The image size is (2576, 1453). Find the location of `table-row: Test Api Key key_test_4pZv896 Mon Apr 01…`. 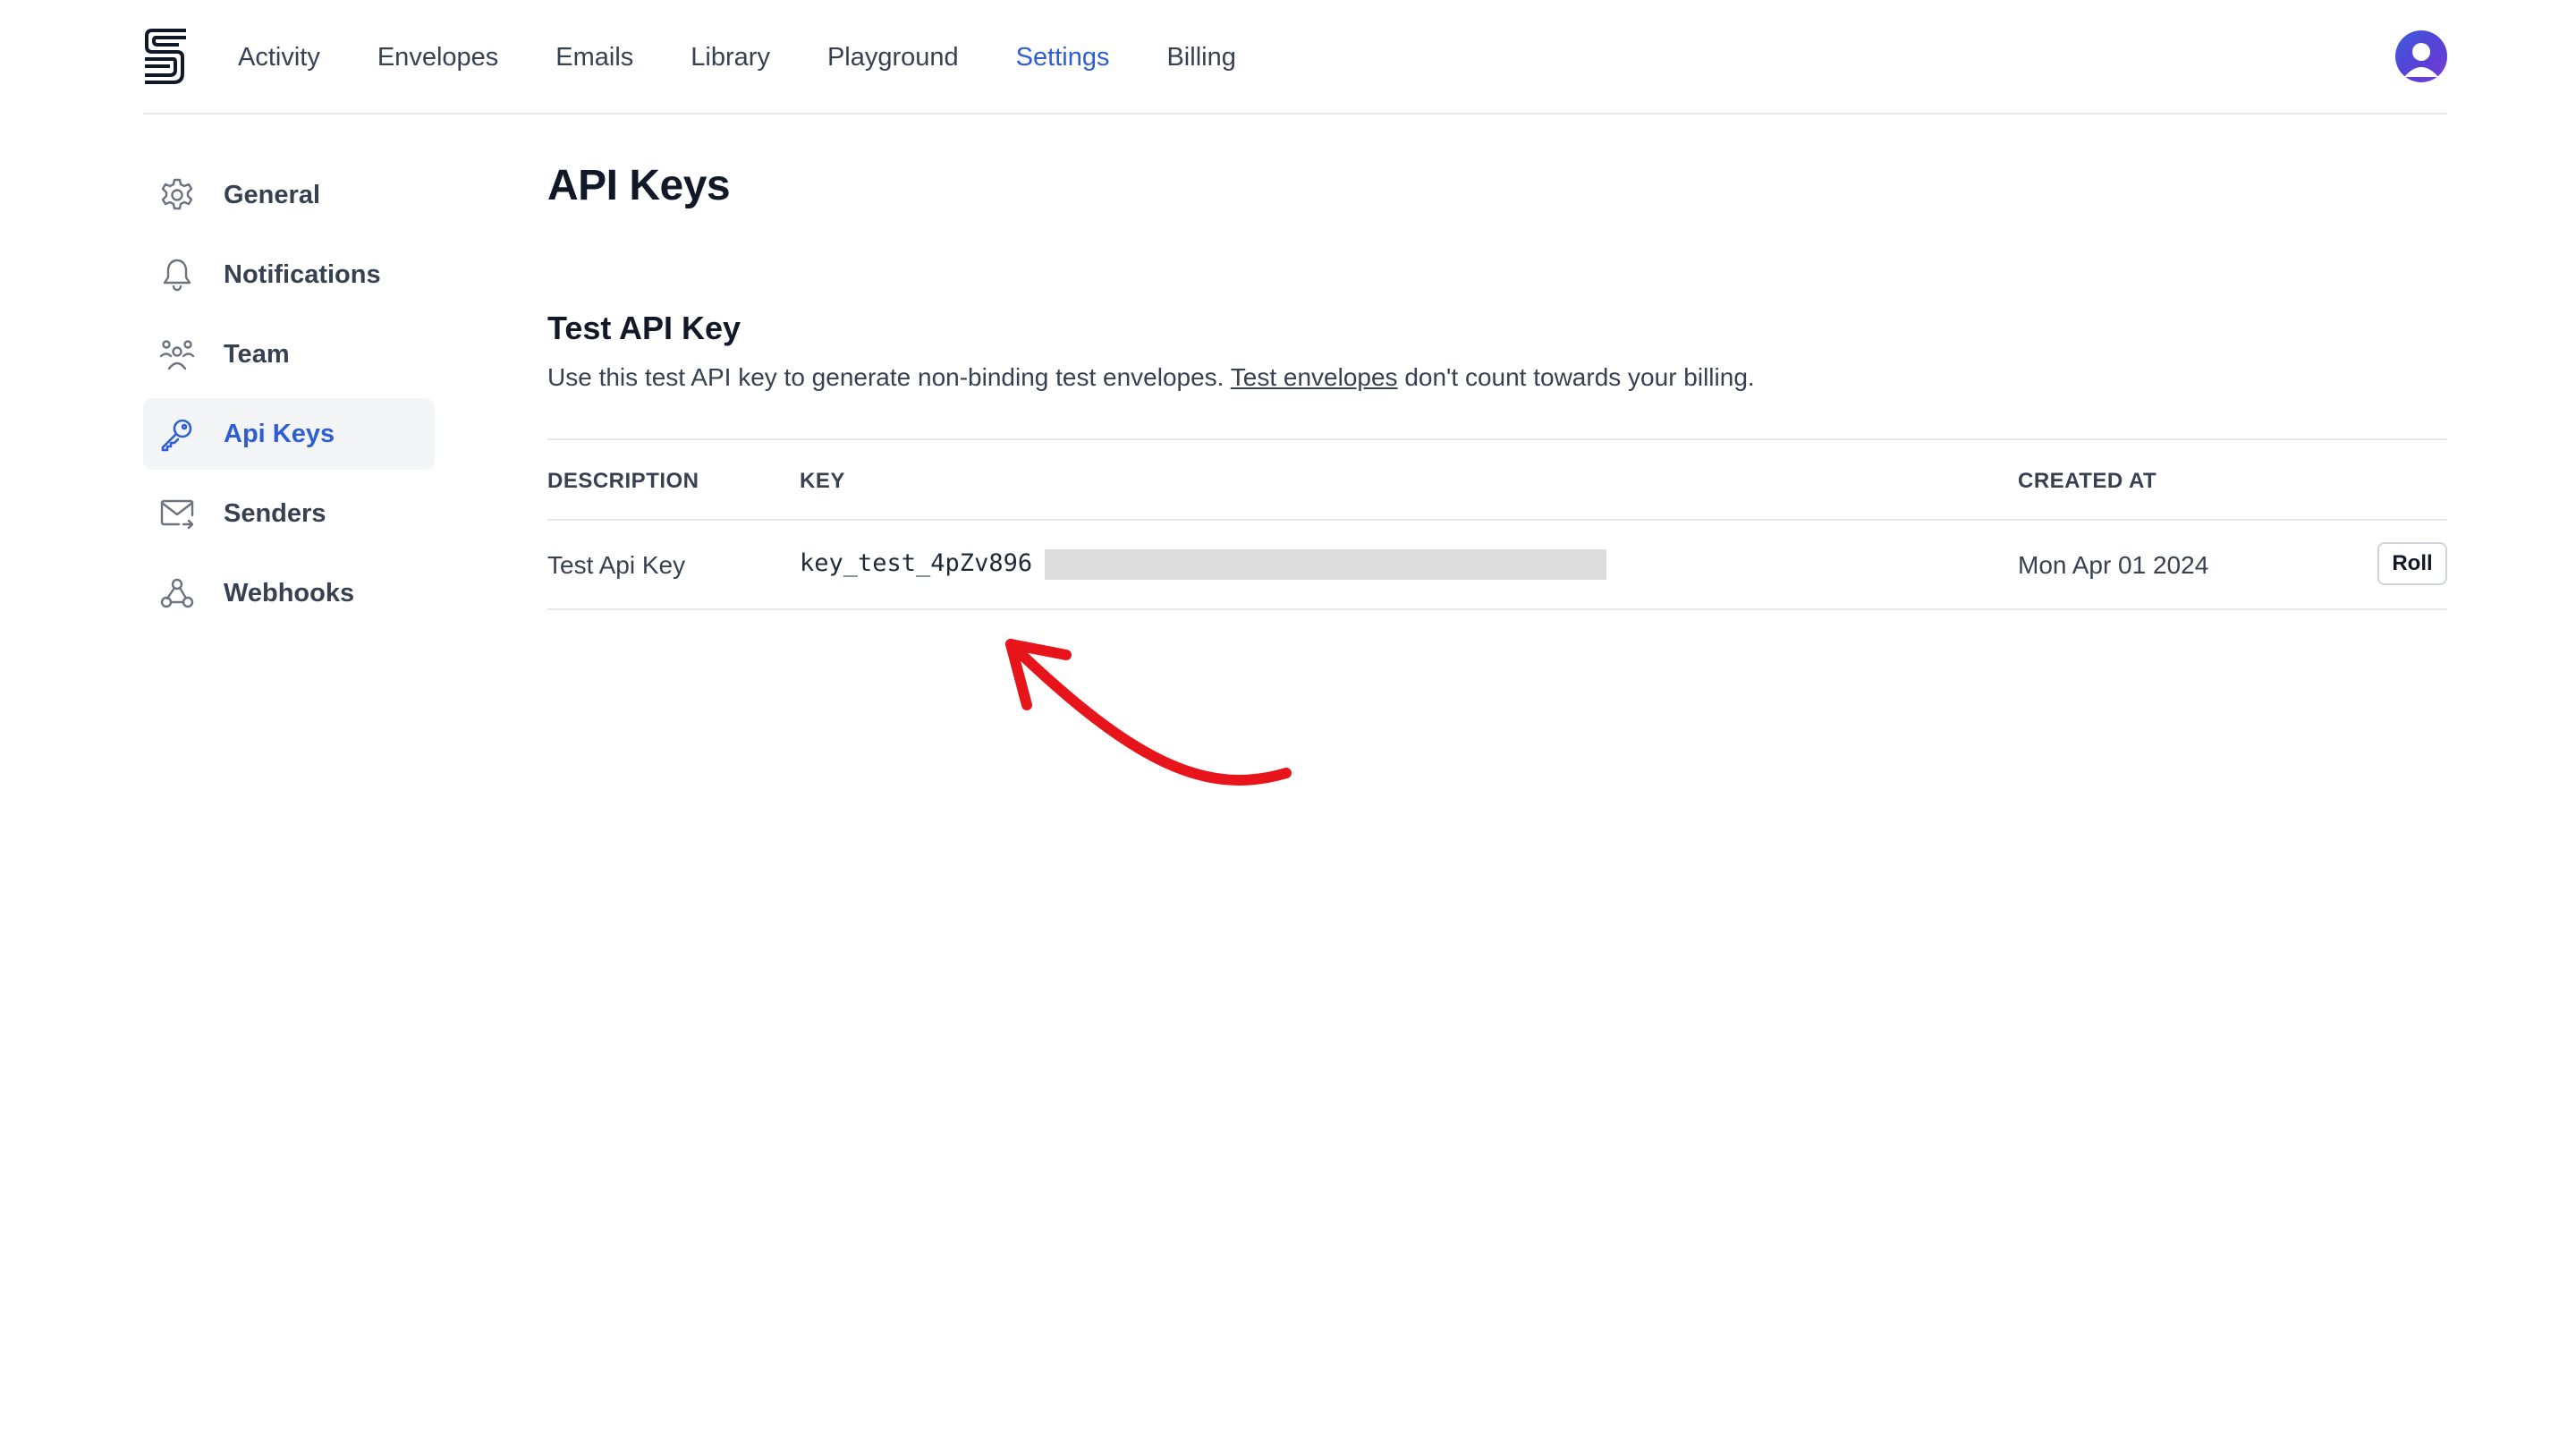

table-row: Test Api Key key_test_4pZv896 Mon Apr 01… is located at coordinates (1497, 565).